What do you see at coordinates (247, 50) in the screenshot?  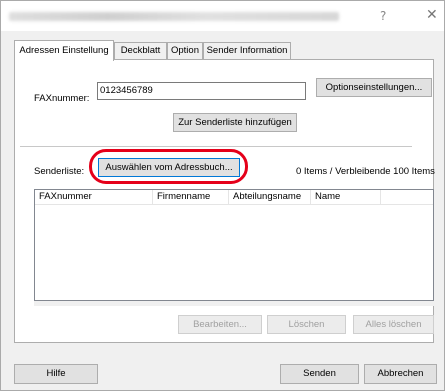 I see `tab-sender-information: Sender Information` at bounding box center [247, 50].